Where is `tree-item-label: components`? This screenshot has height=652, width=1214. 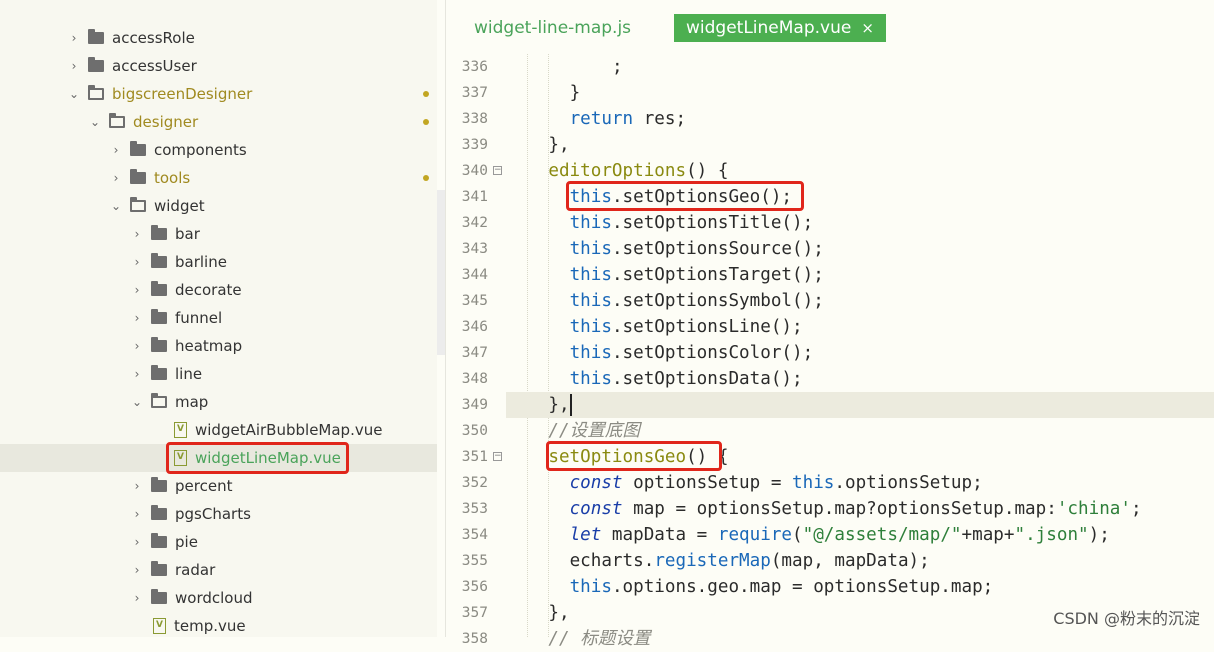
tree-item-label: components is located at coordinates (200, 150).